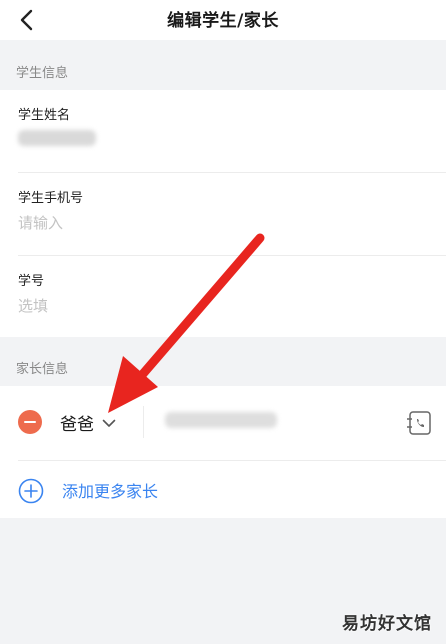  I want to click on contact-book-icon, so click(419, 423).